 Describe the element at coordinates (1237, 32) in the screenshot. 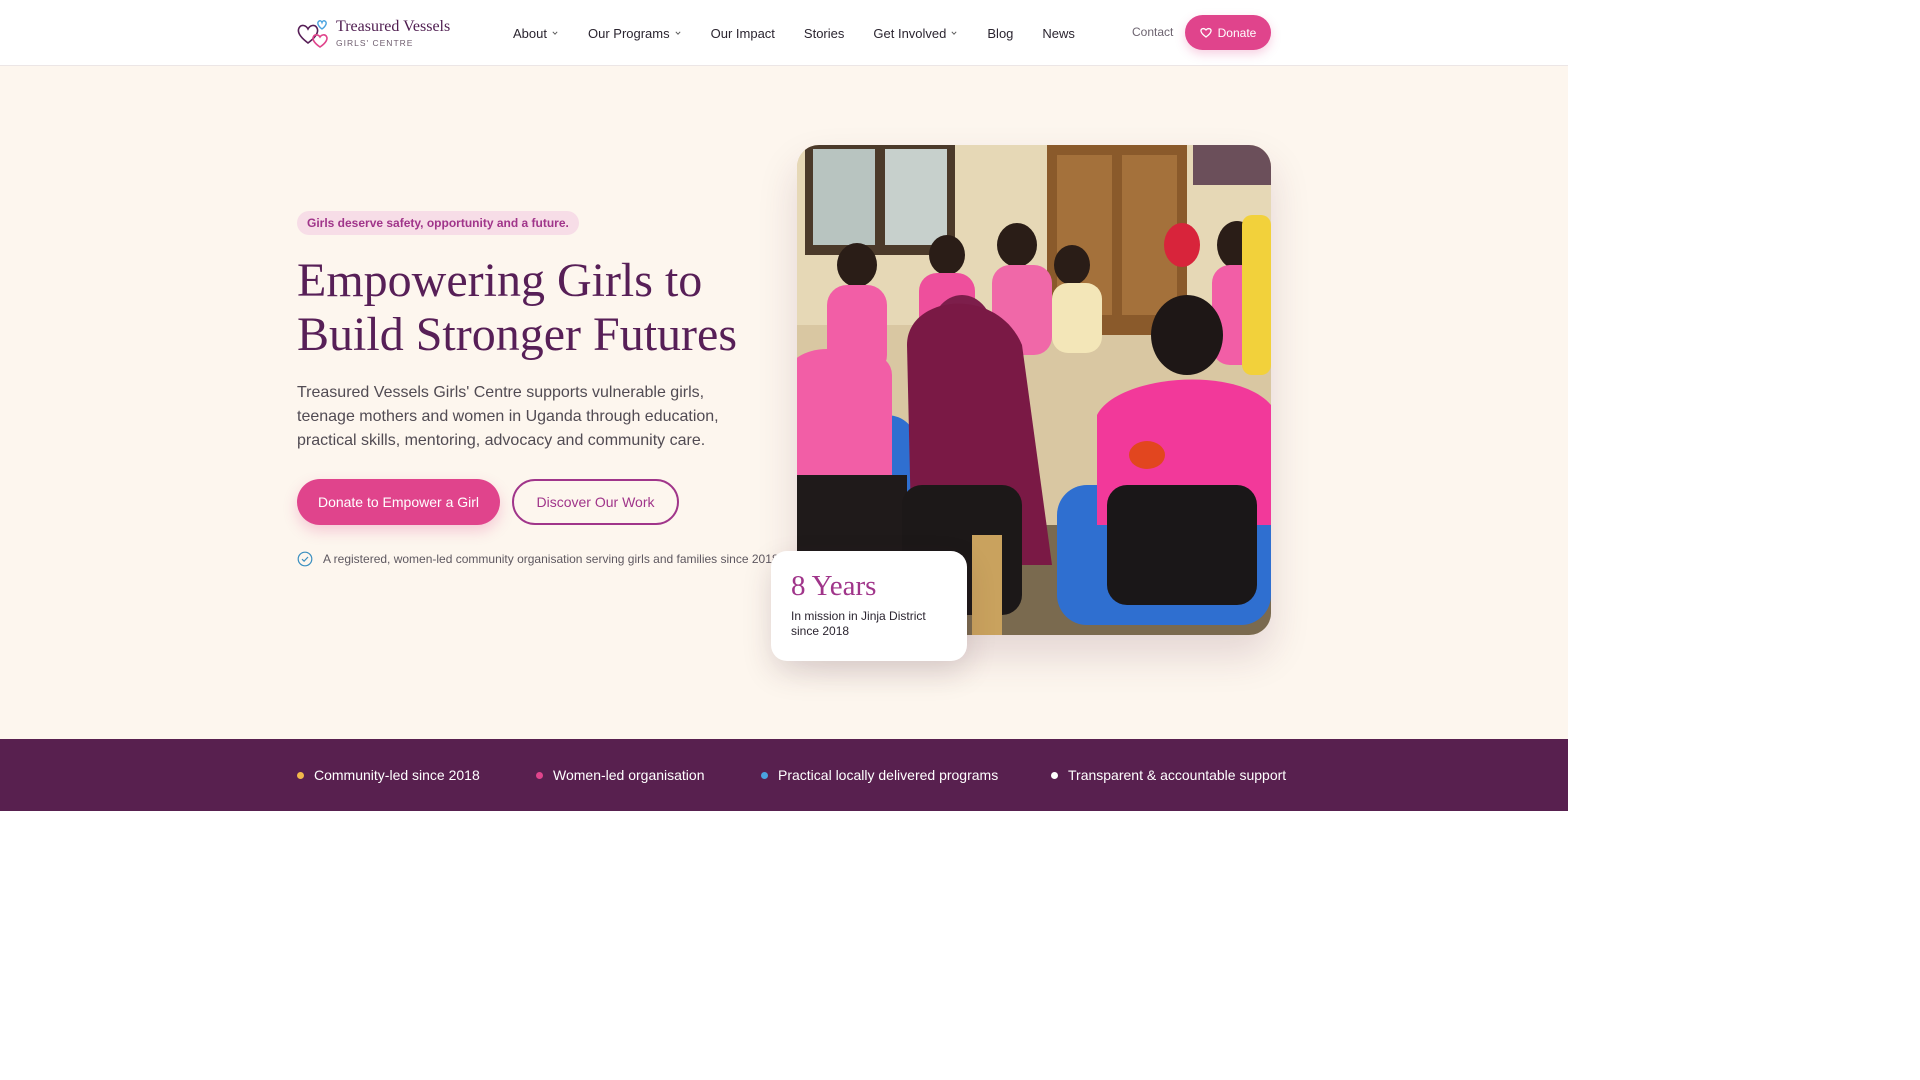

I see `header-donate-label: Donate` at that location.